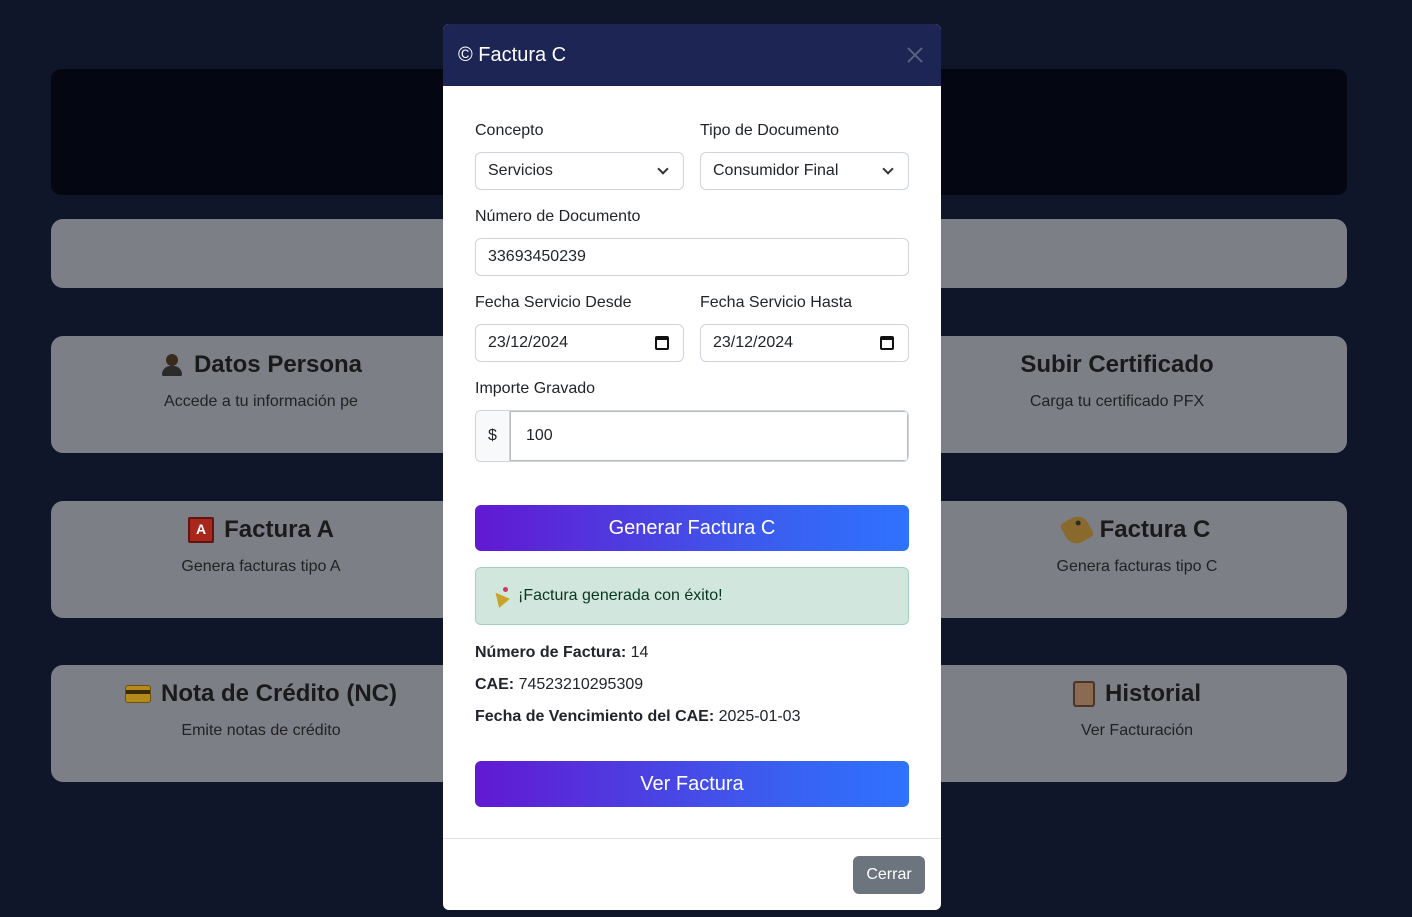 This screenshot has height=917, width=1412. What do you see at coordinates (776, 302) in the screenshot?
I see `fecha-hasta-label: Fecha Servicio Hasta` at bounding box center [776, 302].